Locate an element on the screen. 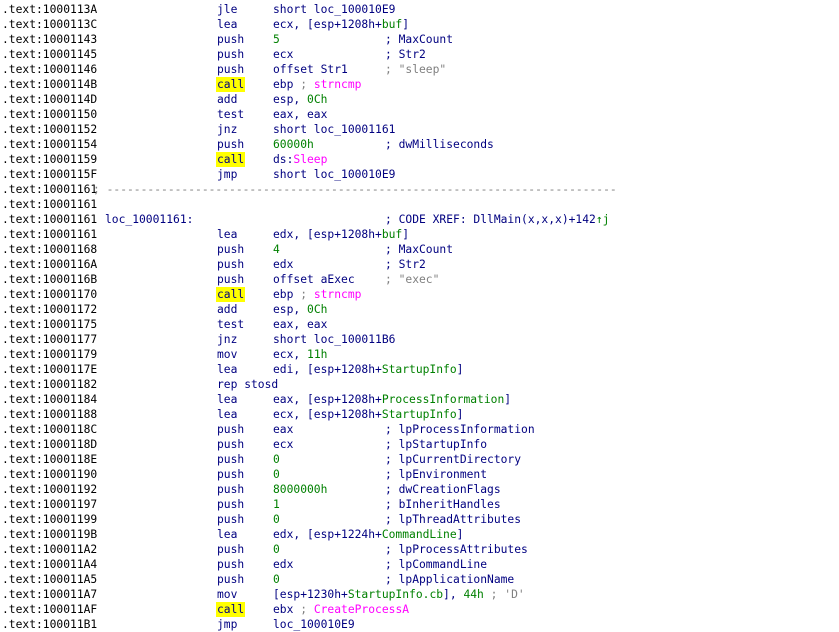 This screenshot has width=839, height=632. address: .text:1000116B is located at coordinates (49, 279).